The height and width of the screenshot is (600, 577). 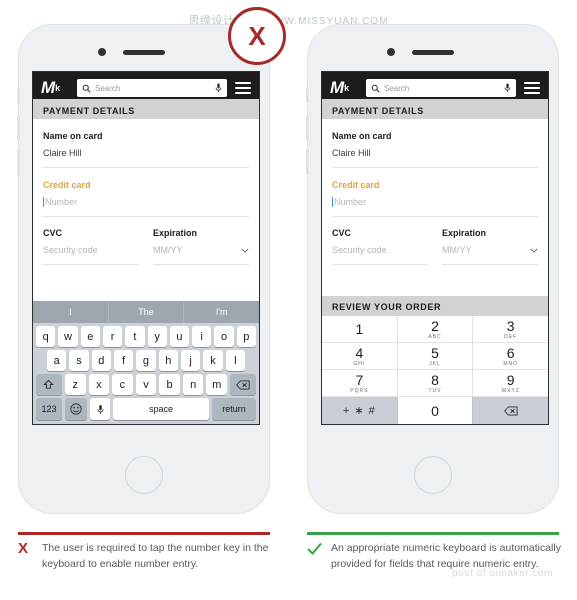 What do you see at coordinates (246, 336) in the screenshot?
I see `key-p: p` at bounding box center [246, 336].